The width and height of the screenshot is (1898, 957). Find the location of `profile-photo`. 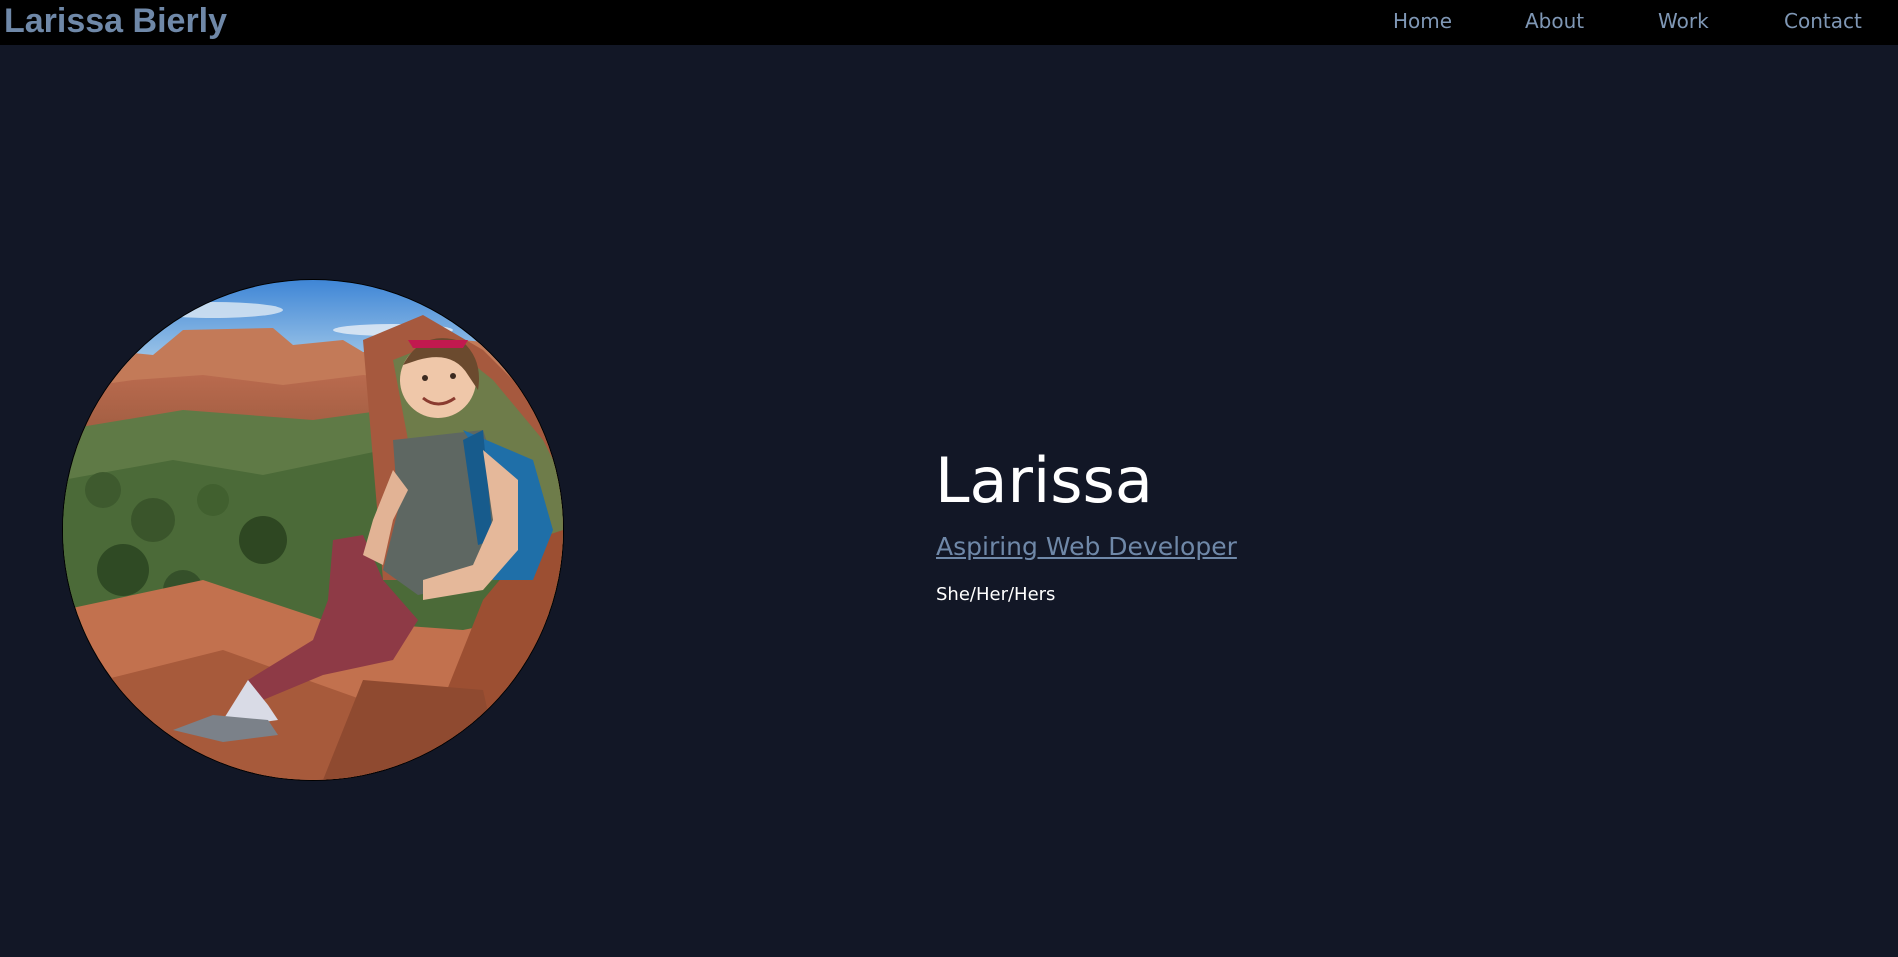

profile-photo is located at coordinates (313, 530).